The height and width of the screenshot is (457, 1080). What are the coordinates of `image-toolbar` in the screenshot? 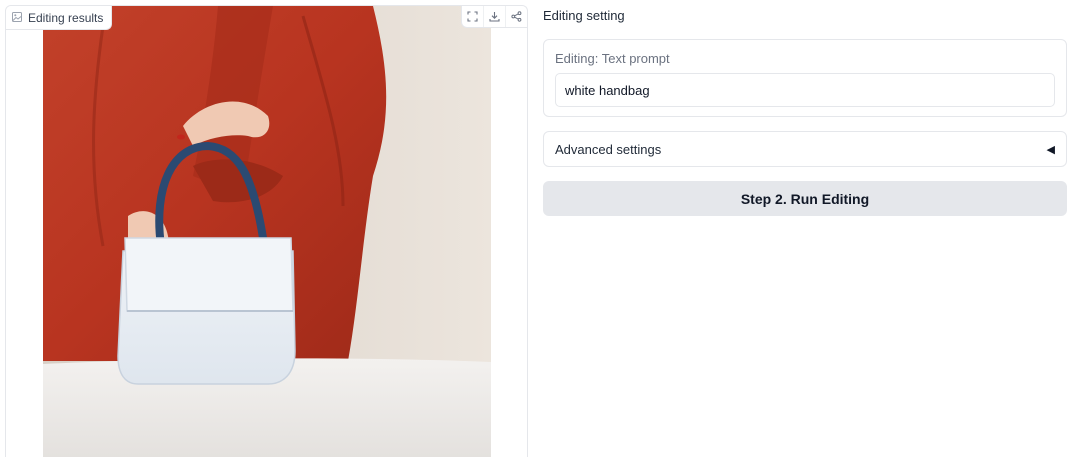 It's located at (494, 17).